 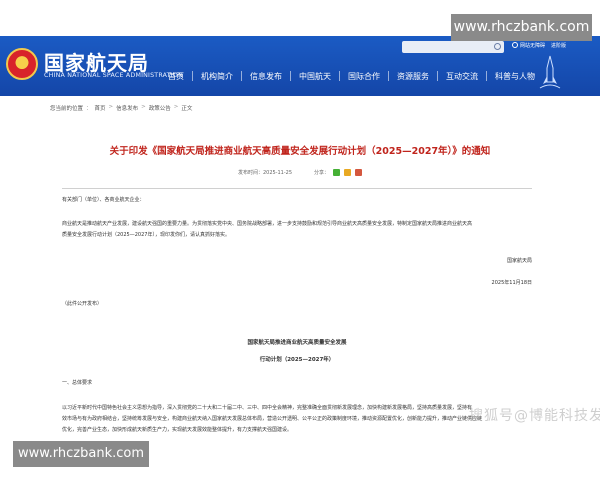 I want to click on nav-item-home: 首页, so click(x=176, y=76).